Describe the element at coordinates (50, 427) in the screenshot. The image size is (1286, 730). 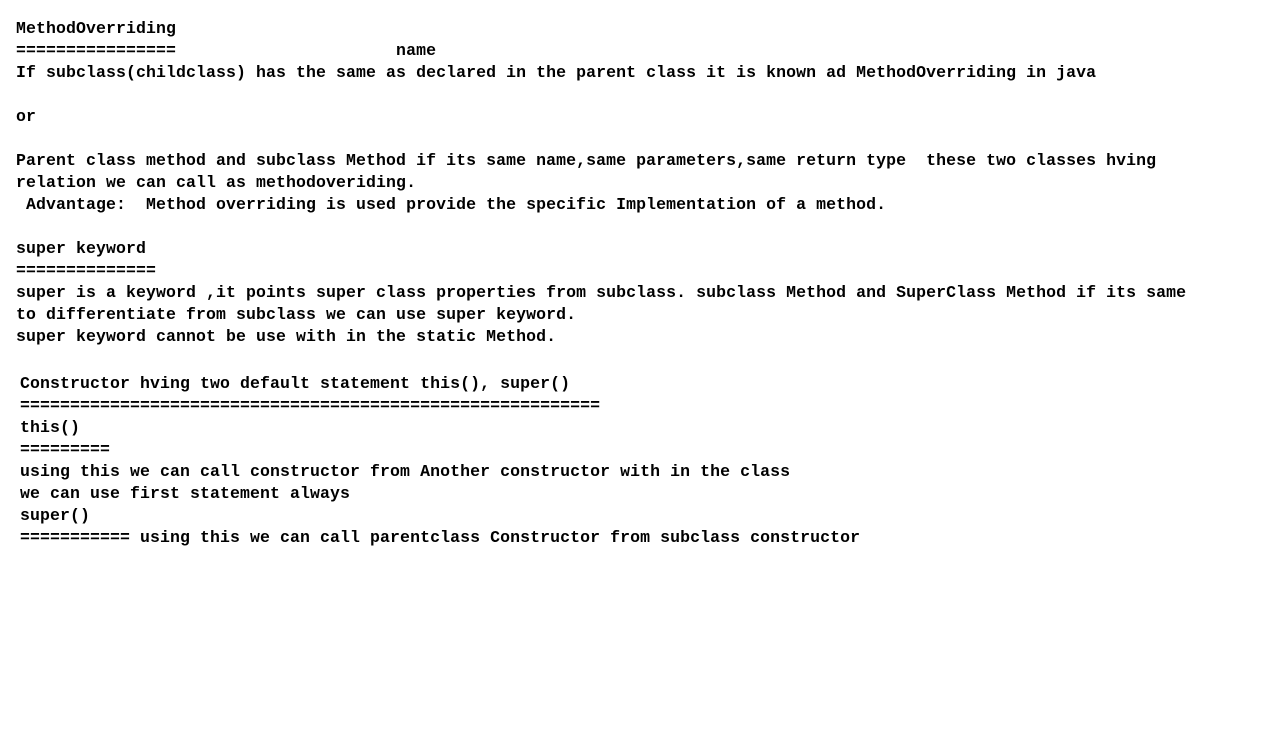
I see `this-title: this()` at that location.